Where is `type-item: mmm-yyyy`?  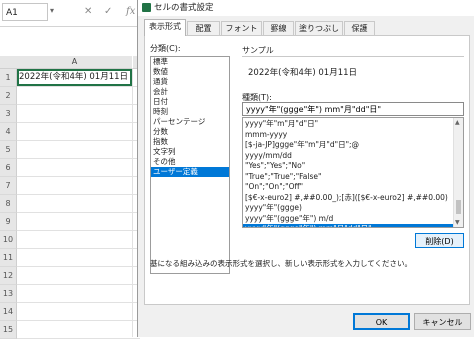 type-item: mmm-yyyy is located at coordinates (349, 135).